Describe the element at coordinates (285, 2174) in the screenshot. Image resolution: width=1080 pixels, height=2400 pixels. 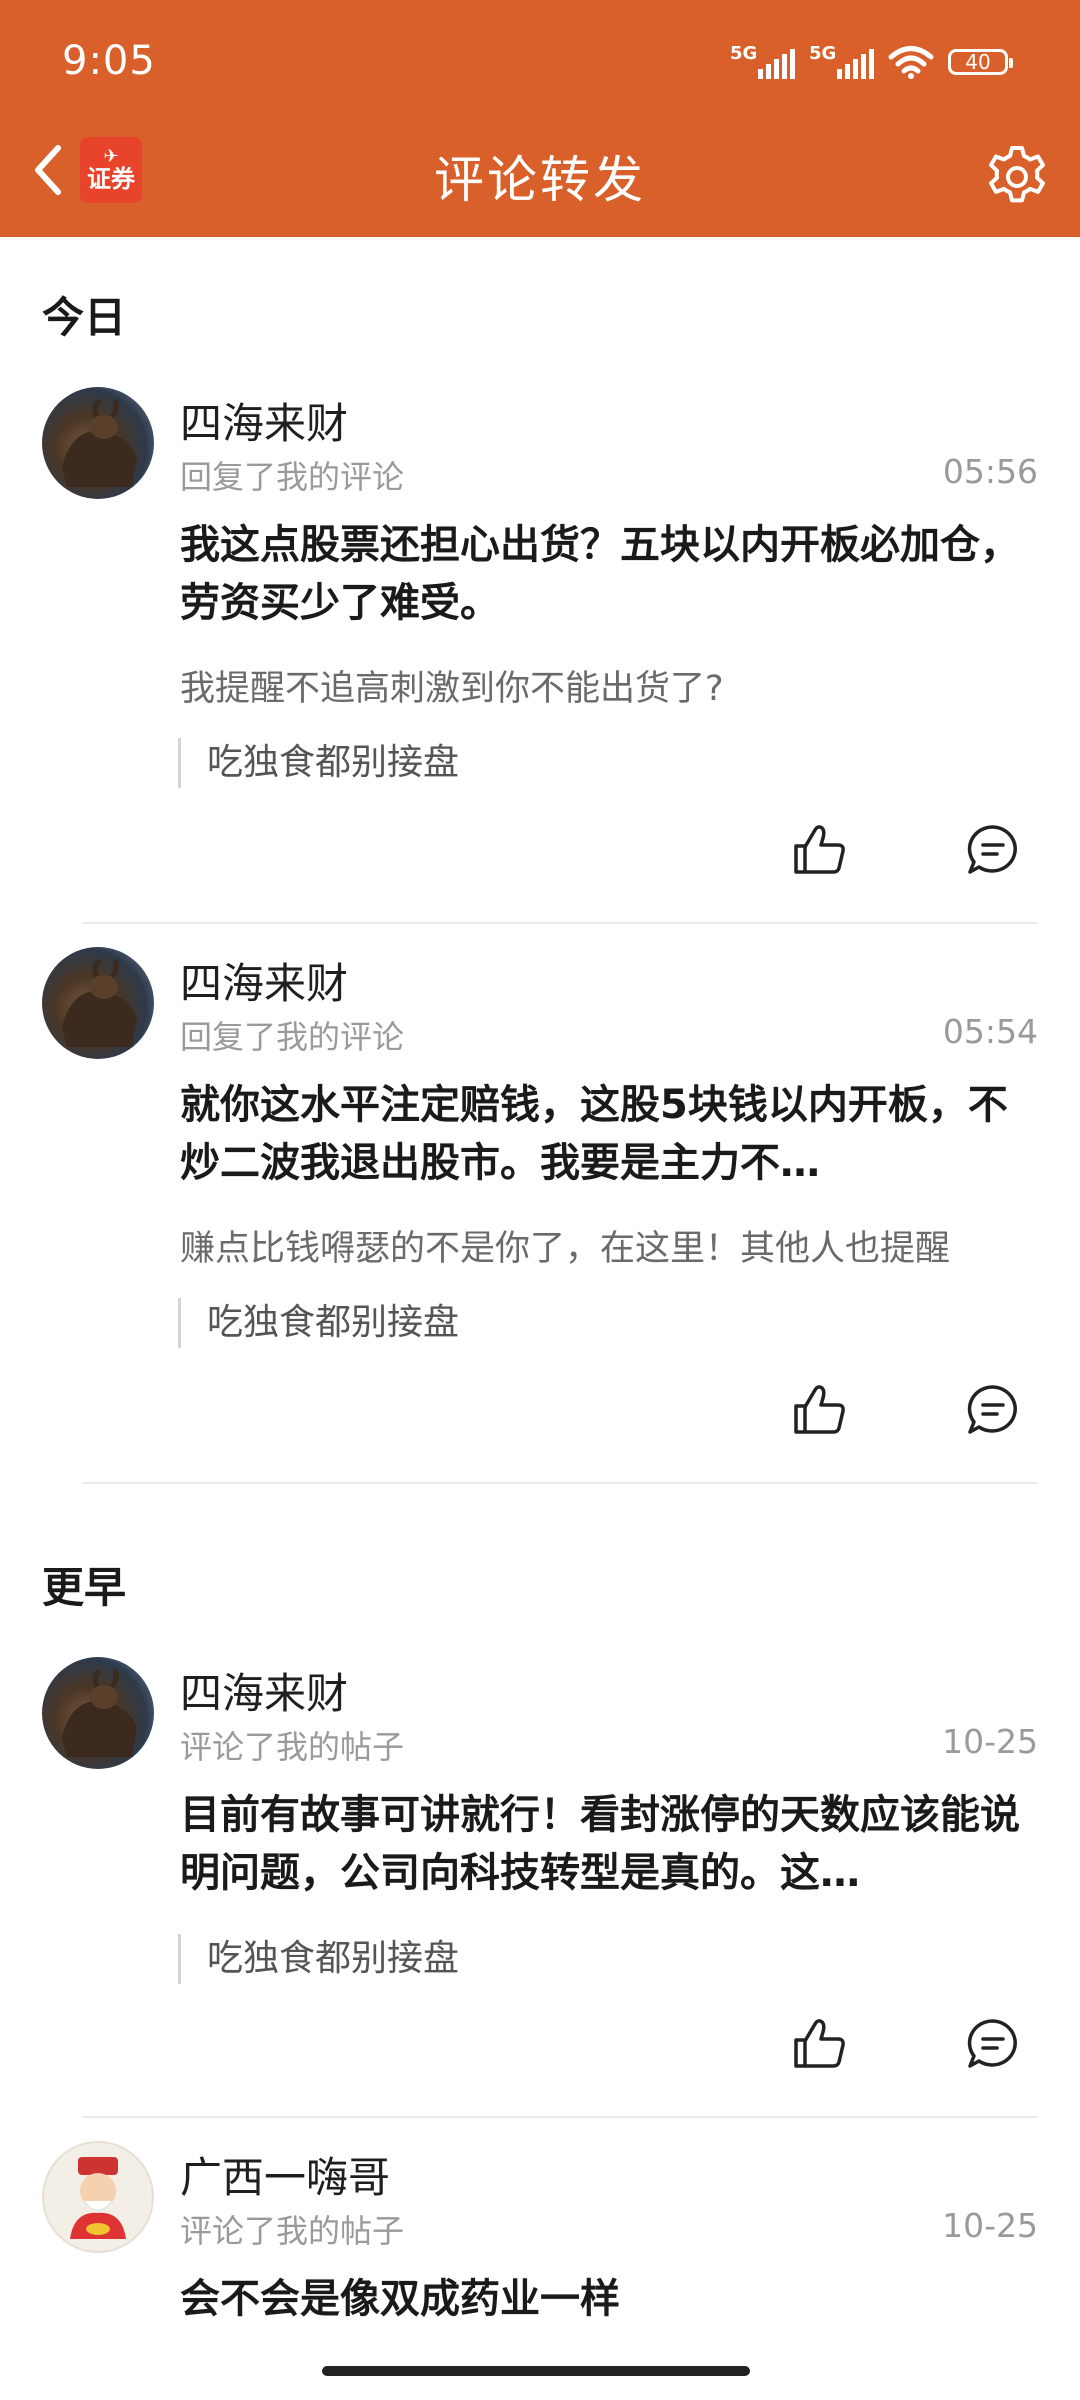
I see `username: 广西一嗨哥` at that location.